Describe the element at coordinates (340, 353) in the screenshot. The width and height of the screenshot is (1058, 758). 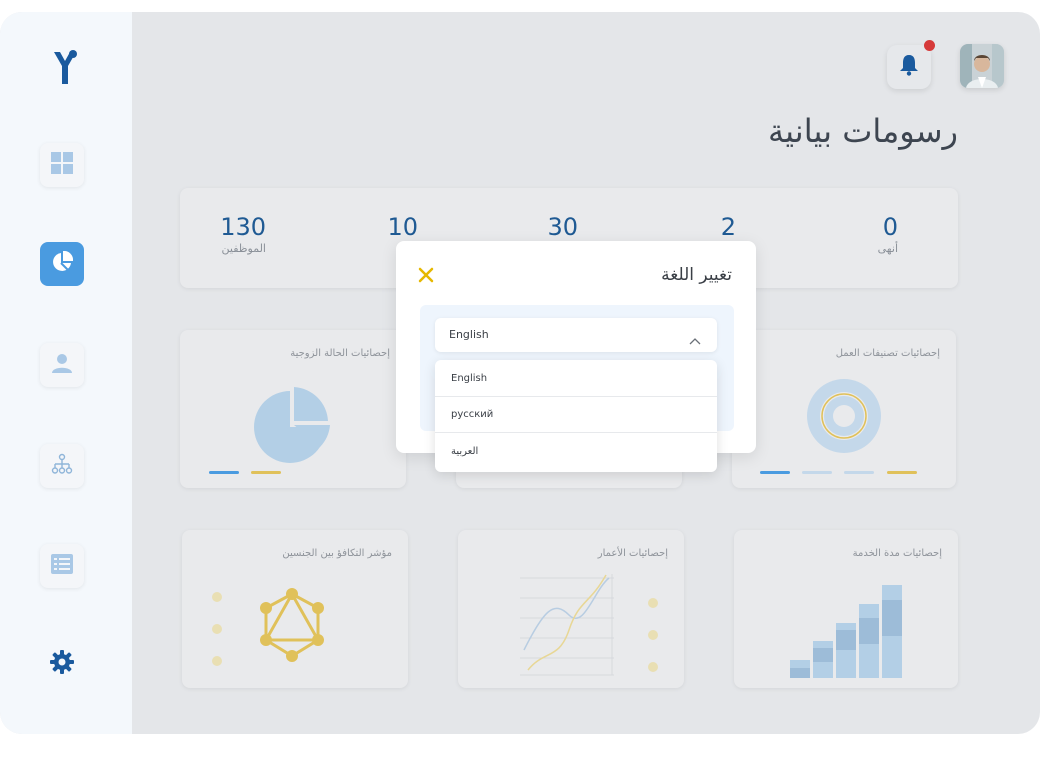
I see `card-title: إحصائيات الحالة الزوجية` at that location.